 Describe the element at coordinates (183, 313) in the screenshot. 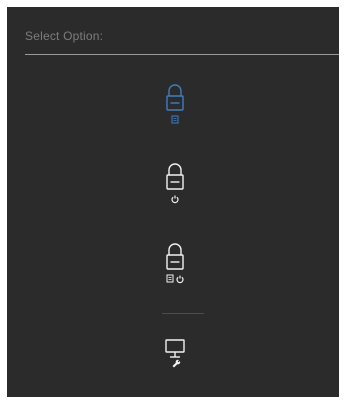

I see `section-divider` at that location.